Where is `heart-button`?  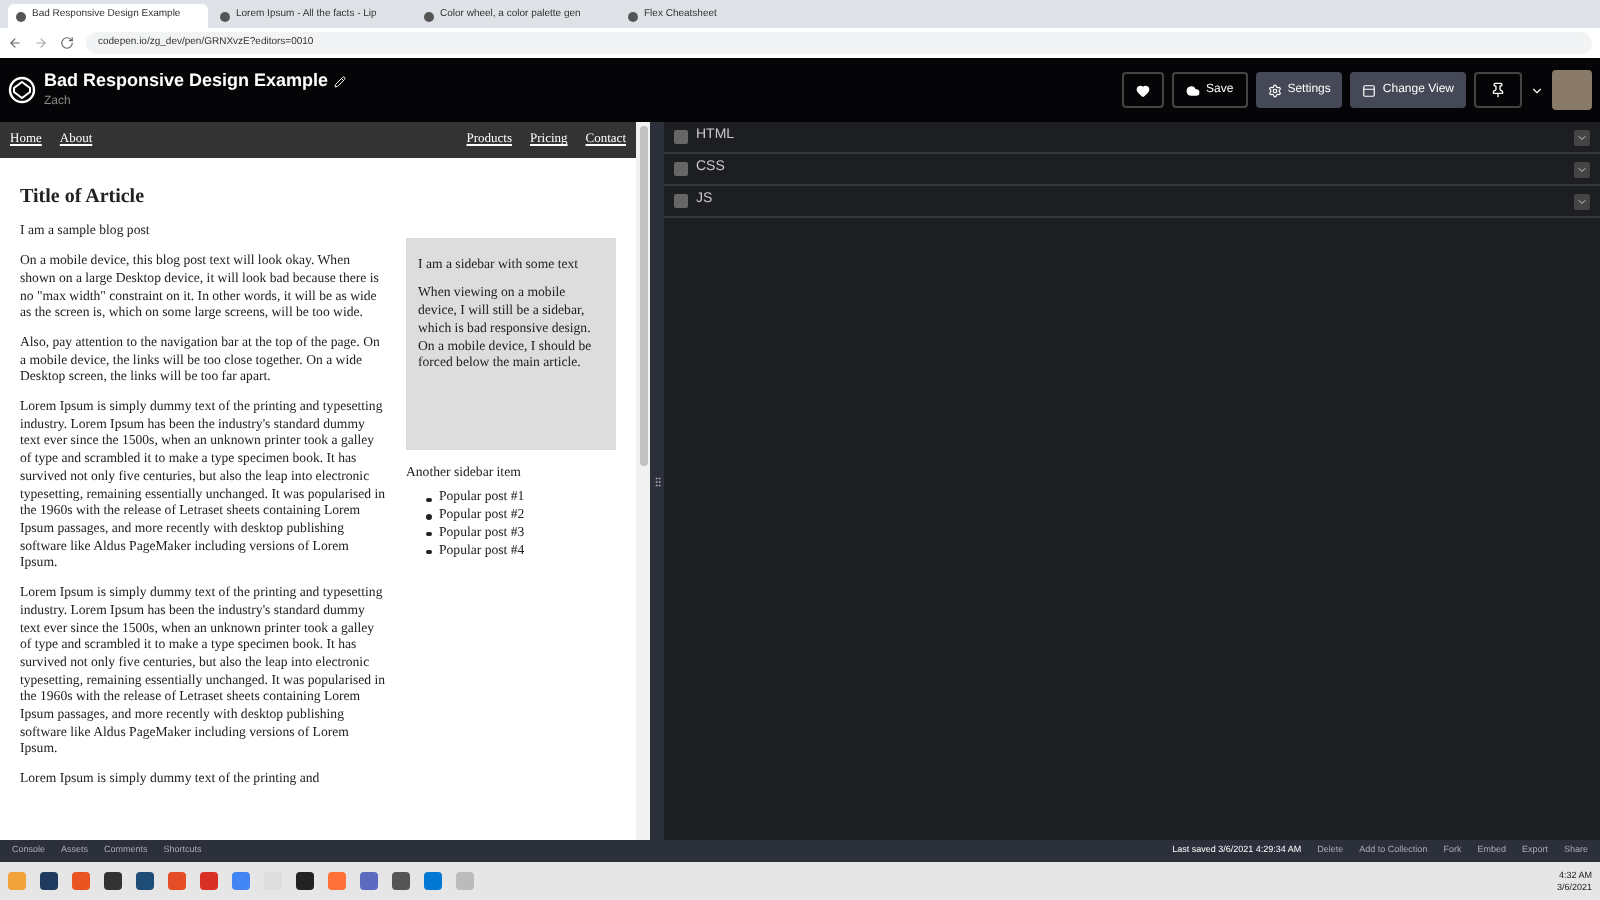 heart-button is located at coordinates (1143, 90).